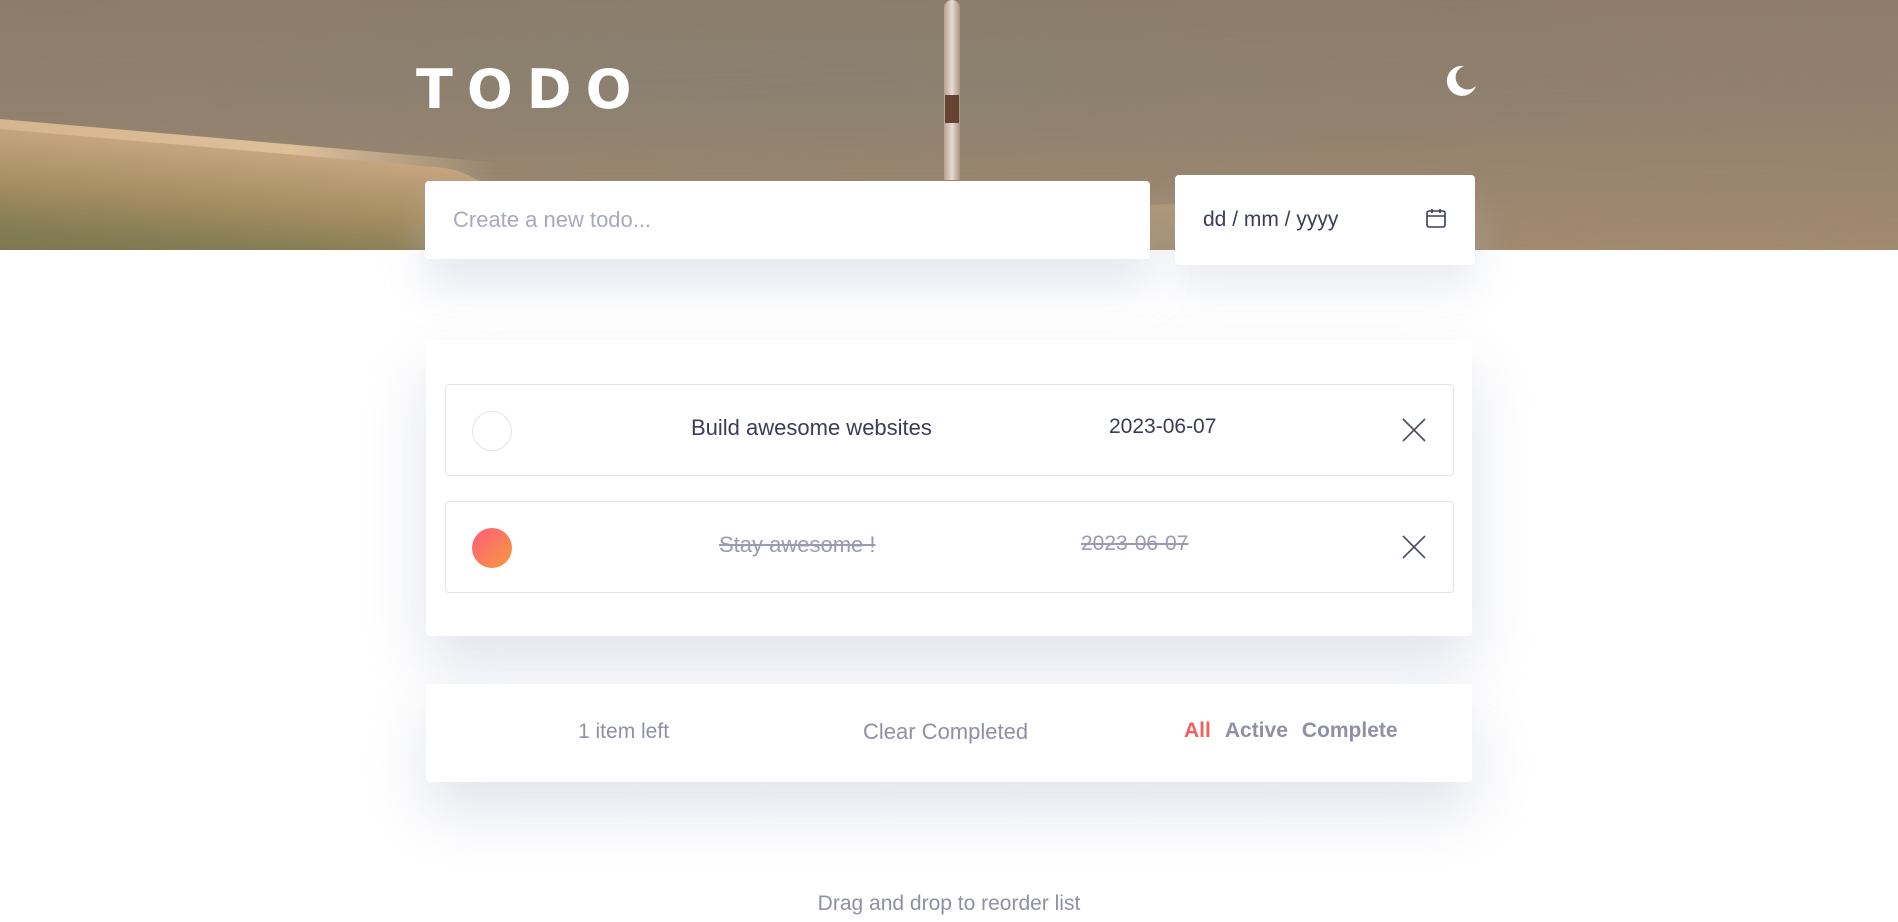  I want to click on items-left-count: 1 item left, so click(624, 731).